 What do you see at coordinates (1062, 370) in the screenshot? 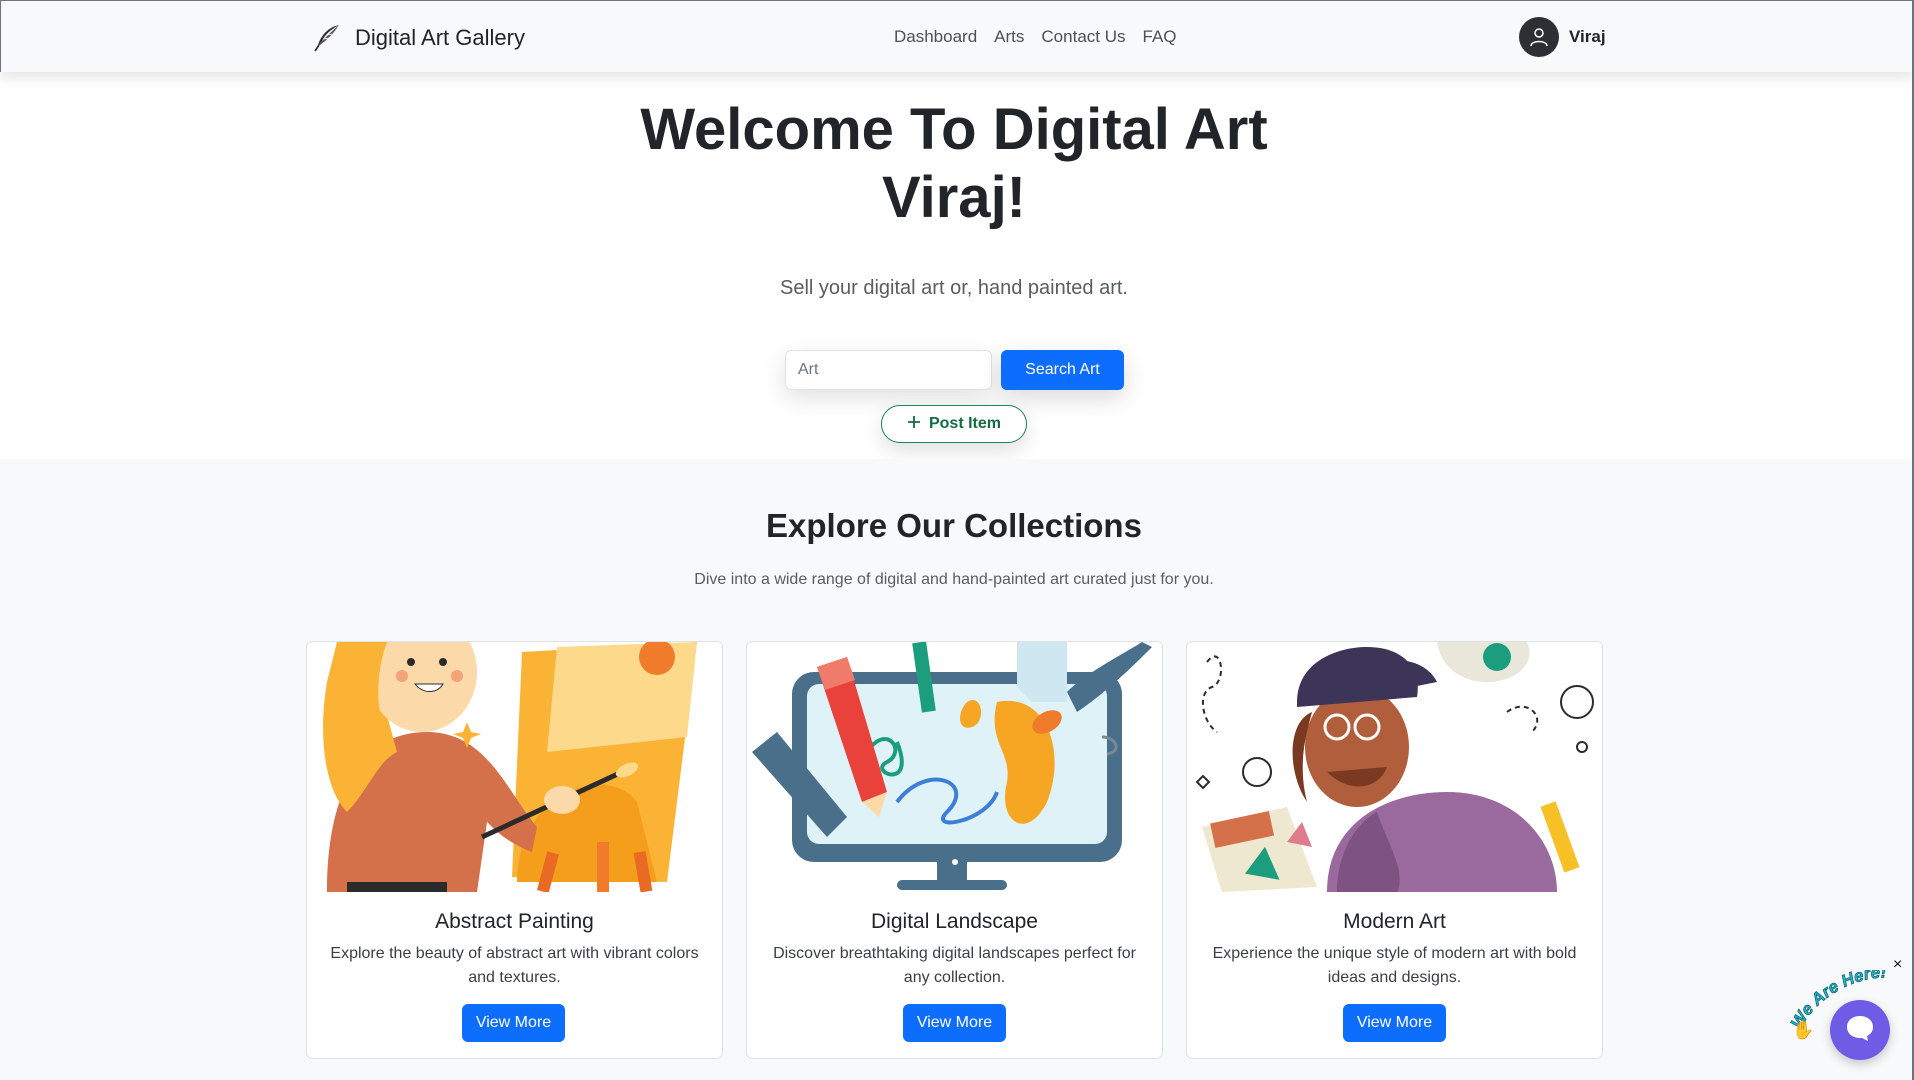
I see `search-art-button: Search Art` at bounding box center [1062, 370].